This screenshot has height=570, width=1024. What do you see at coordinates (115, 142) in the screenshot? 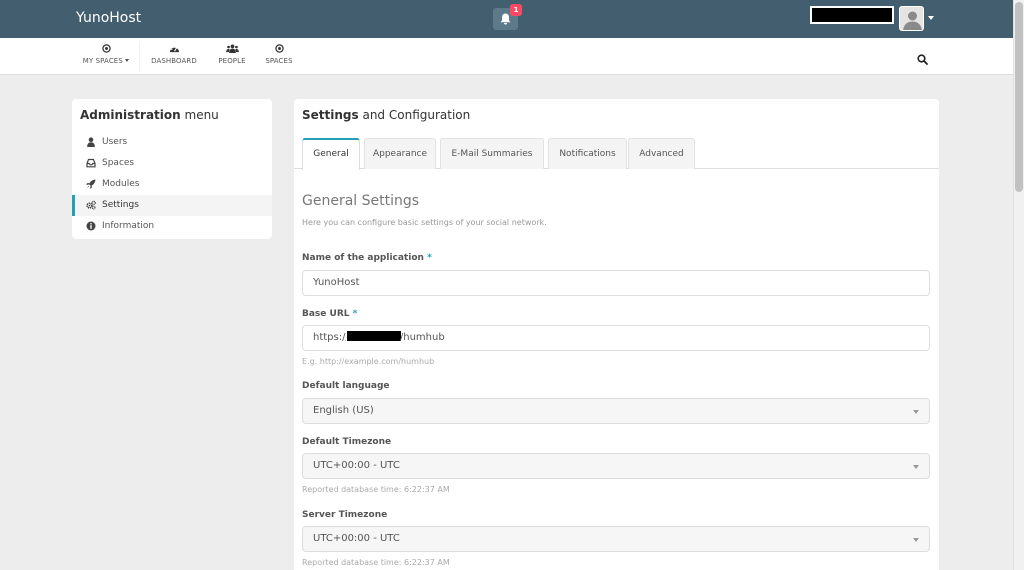
I see `sidebar-item-label: Users` at bounding box center [115, 142].